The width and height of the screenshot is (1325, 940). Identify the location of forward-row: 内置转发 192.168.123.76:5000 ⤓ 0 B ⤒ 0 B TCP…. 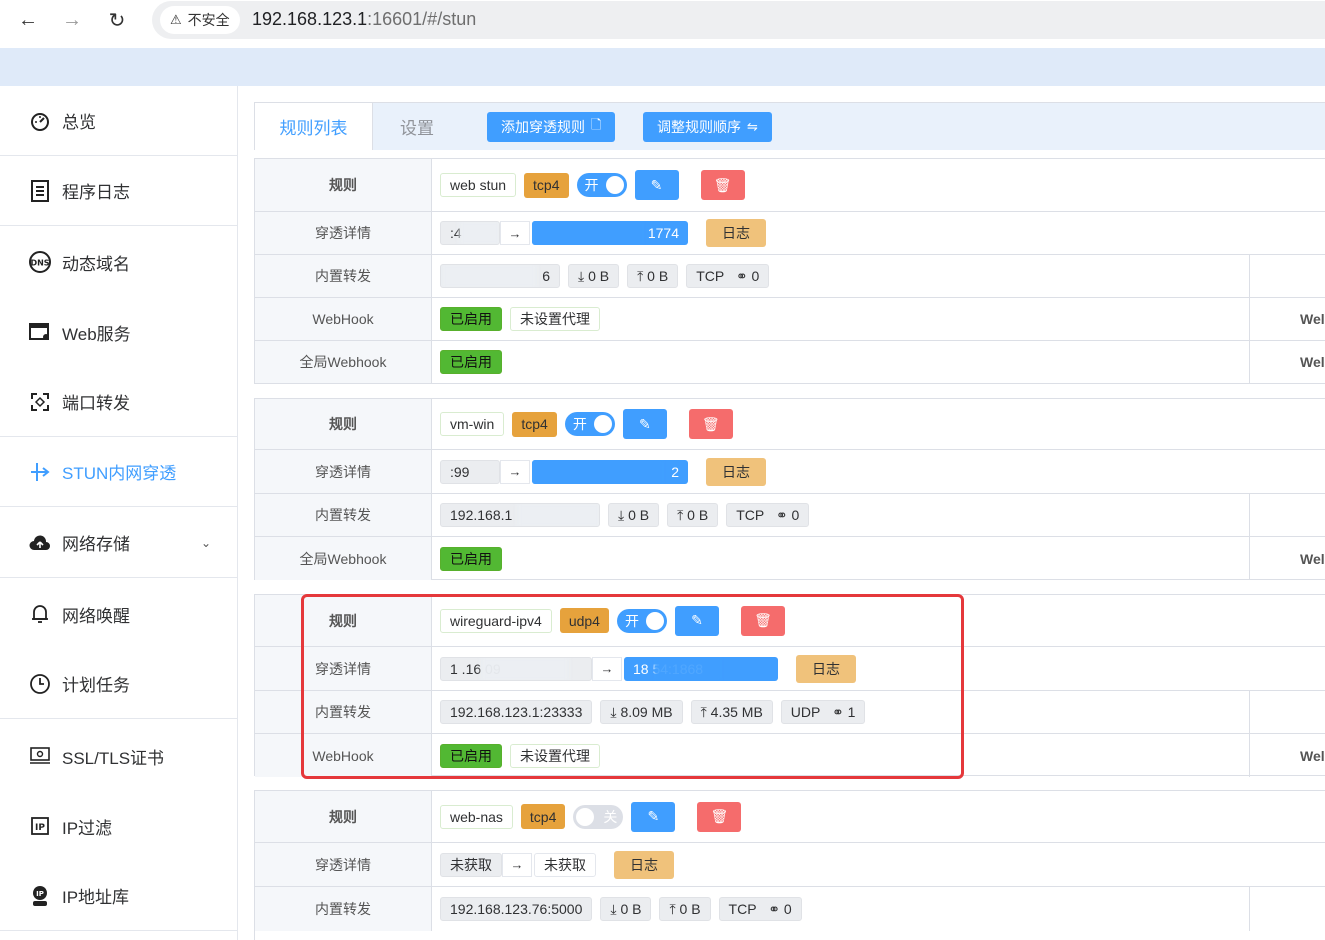
(790, 909).